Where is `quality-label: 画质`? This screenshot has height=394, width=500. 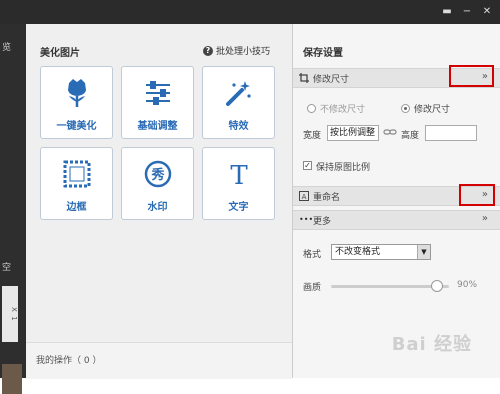
quality-label: 画质 is located at coordinates (312, 288).